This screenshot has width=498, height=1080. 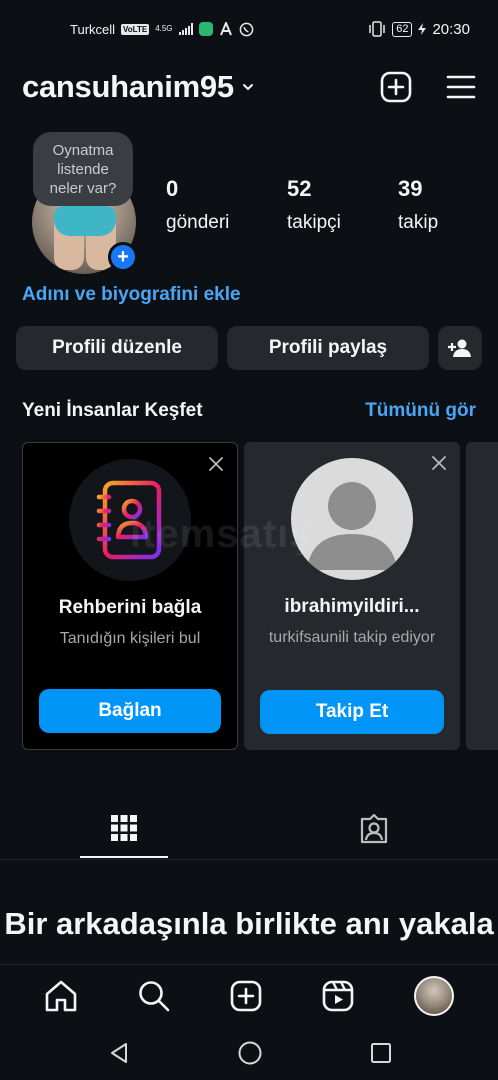 What do you see at coordinates (119, 1053) in the screenshot?
I see `back-icon` at bounding box center [119, 1053].